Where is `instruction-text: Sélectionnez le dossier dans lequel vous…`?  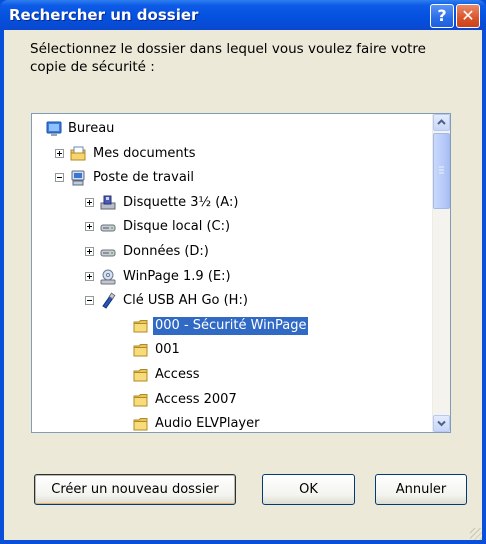 instruction-text: Sélectionnez le dossier dans lequel vous… is located at coordinates (228, 58).